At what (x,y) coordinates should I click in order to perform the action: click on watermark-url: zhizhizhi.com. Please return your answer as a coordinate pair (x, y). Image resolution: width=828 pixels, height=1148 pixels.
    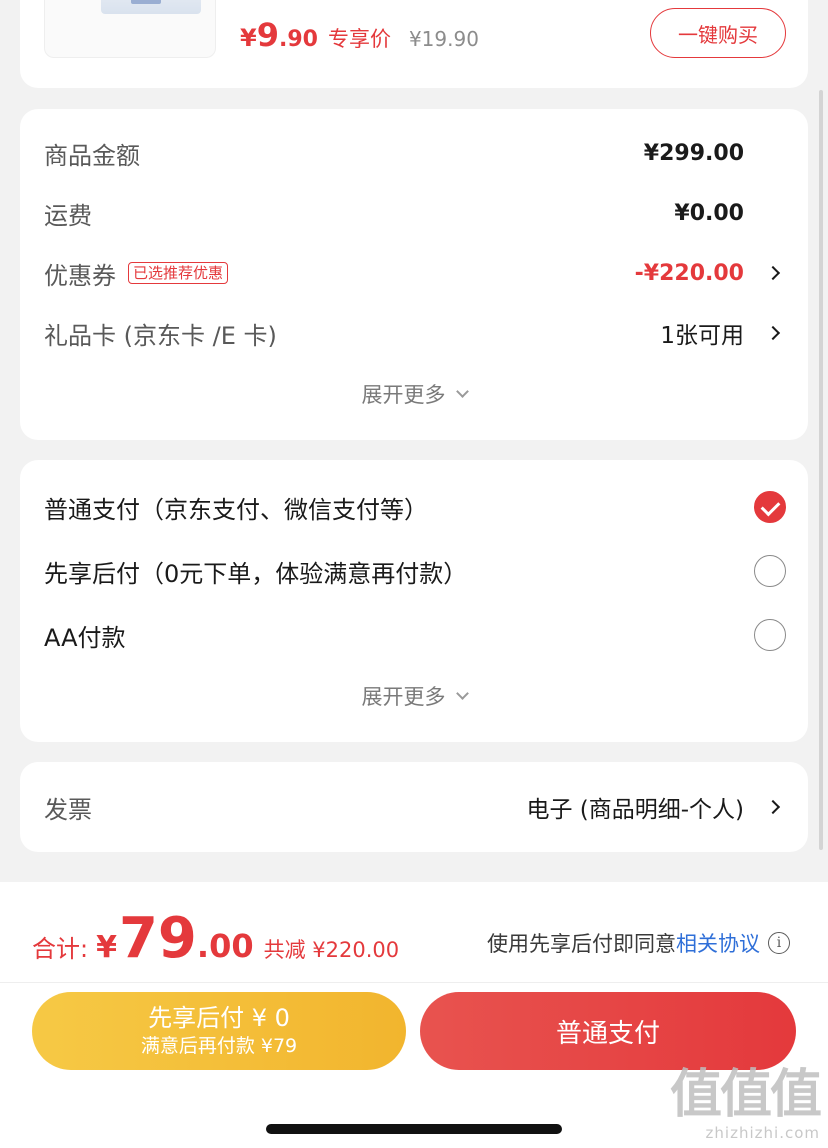
    Looking at the image, I should click on (762, 1133).